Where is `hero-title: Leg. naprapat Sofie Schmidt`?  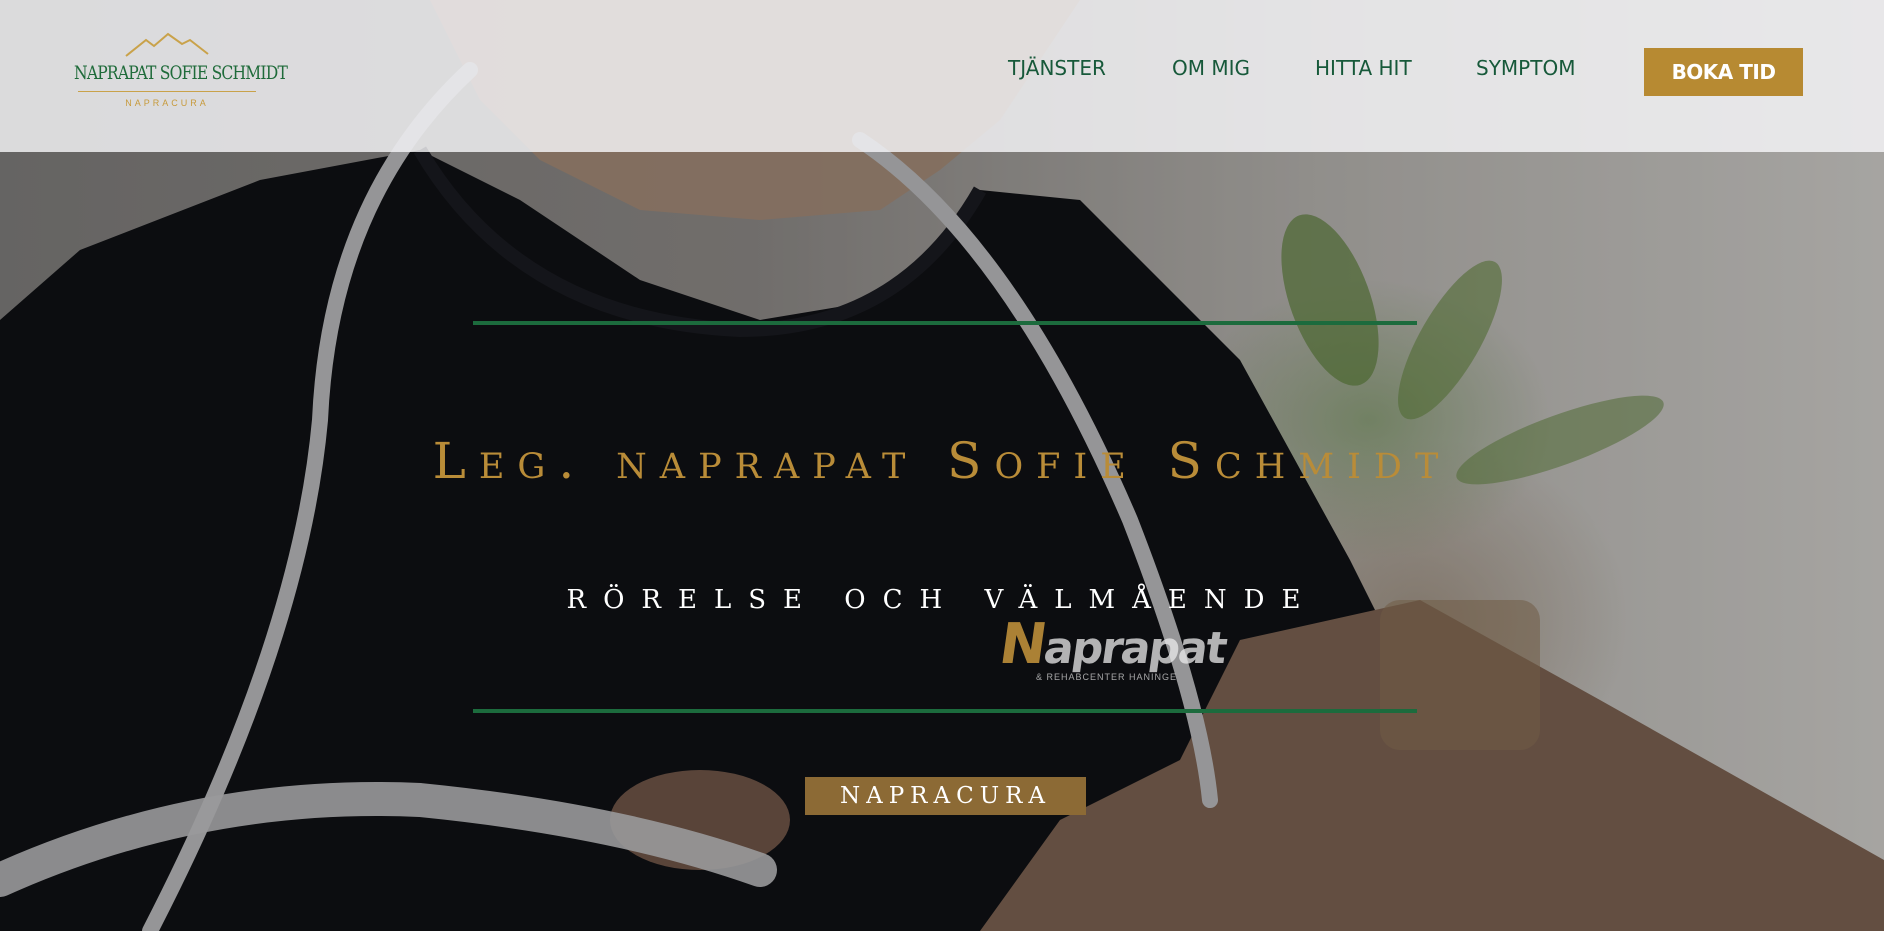
hero-title: Leg. naprapat Sofie Schmidt is located at coordinates (942, 461).